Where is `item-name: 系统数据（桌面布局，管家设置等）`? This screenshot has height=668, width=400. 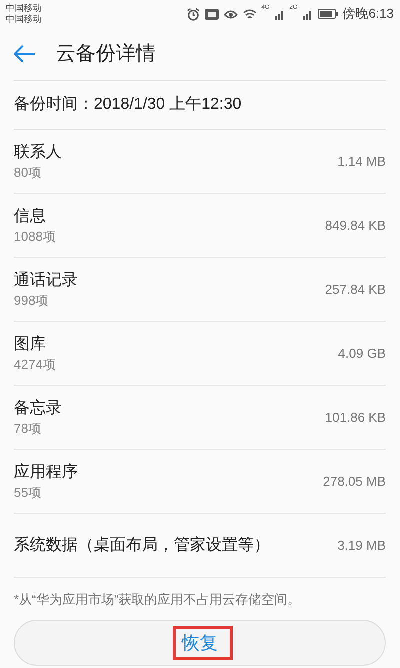
item-name: 系统数据（桌面布局，管家设置等） is located at coordinates (142, 546).